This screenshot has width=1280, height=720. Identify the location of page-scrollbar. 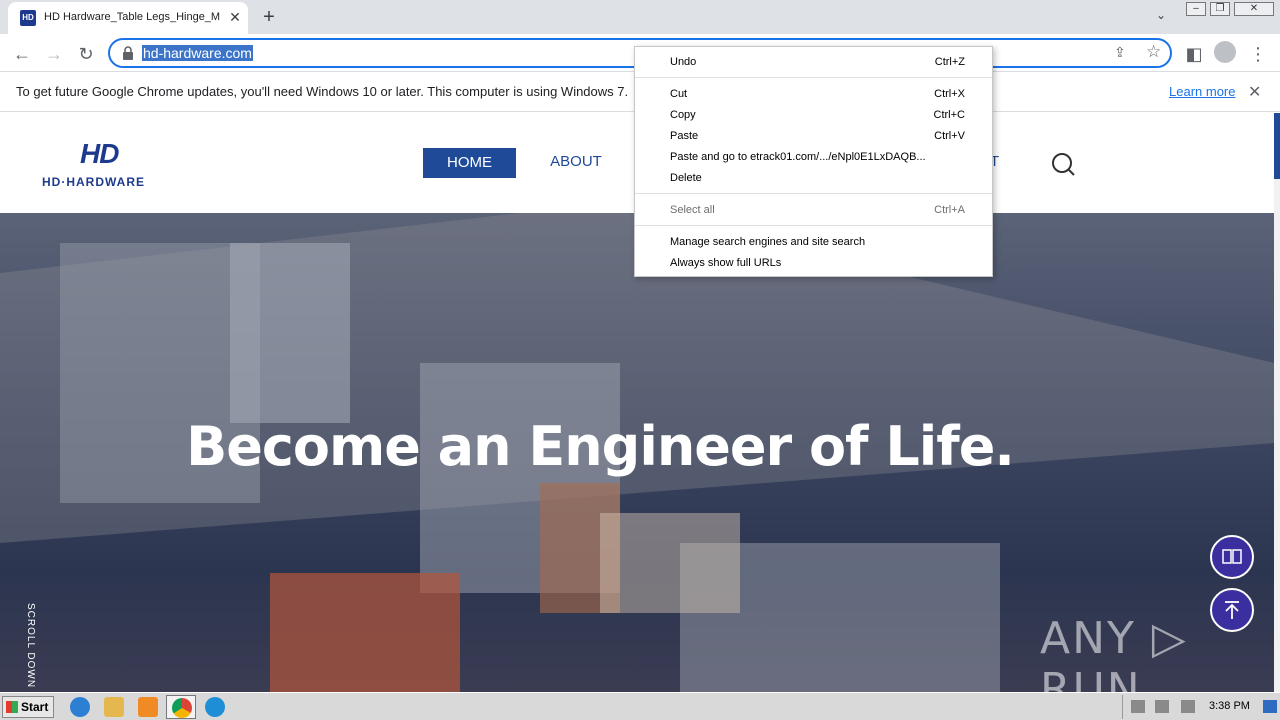
(1277, 402).